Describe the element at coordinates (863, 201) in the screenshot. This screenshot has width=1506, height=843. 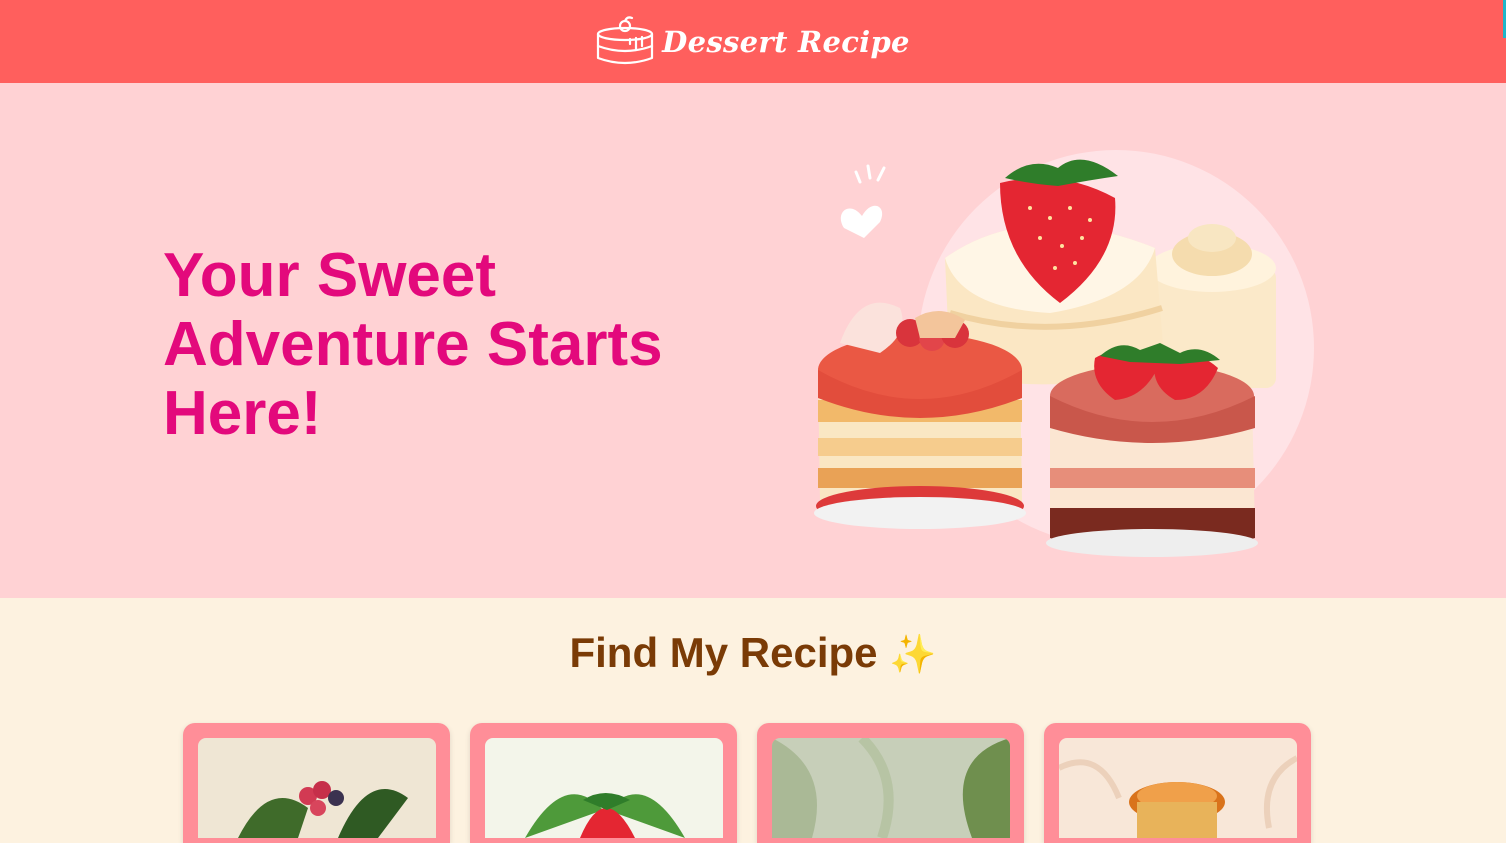
I see `heart-icon` at that location.